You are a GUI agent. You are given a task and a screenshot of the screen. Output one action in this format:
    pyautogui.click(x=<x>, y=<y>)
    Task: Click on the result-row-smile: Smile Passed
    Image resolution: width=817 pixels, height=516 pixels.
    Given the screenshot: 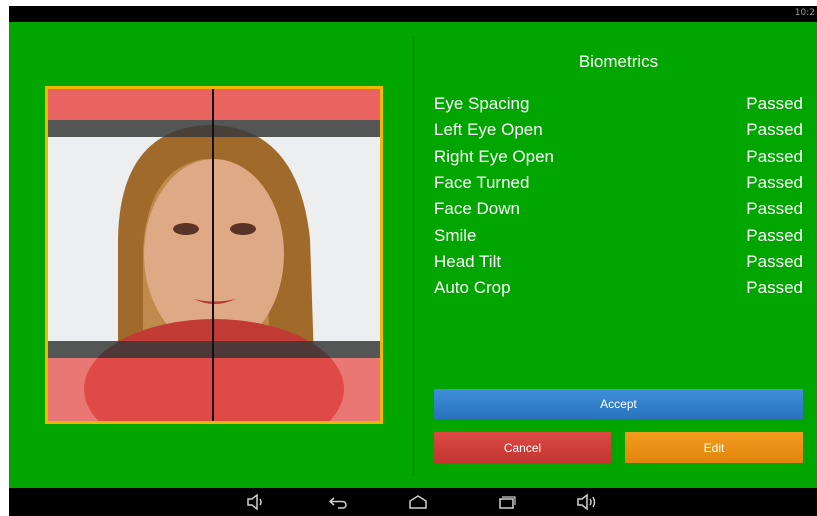 What is the action you would take?
    pyautogui.click(x=618, y=235)
    